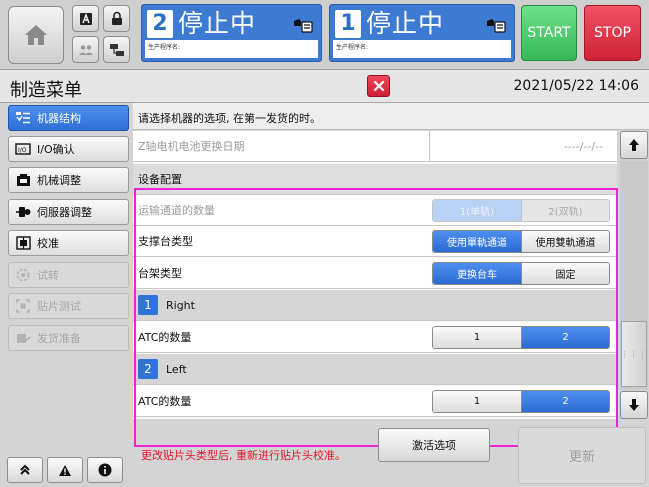  I want to click on sidebar-item-label: 试转, so click(48, 275).